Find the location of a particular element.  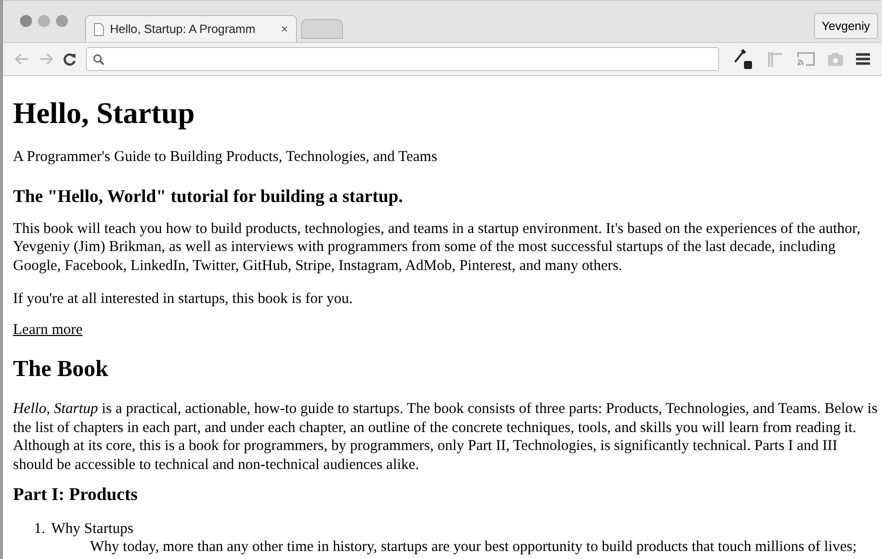

learn-more-link: Learn more is located at coordinates (48, 329).